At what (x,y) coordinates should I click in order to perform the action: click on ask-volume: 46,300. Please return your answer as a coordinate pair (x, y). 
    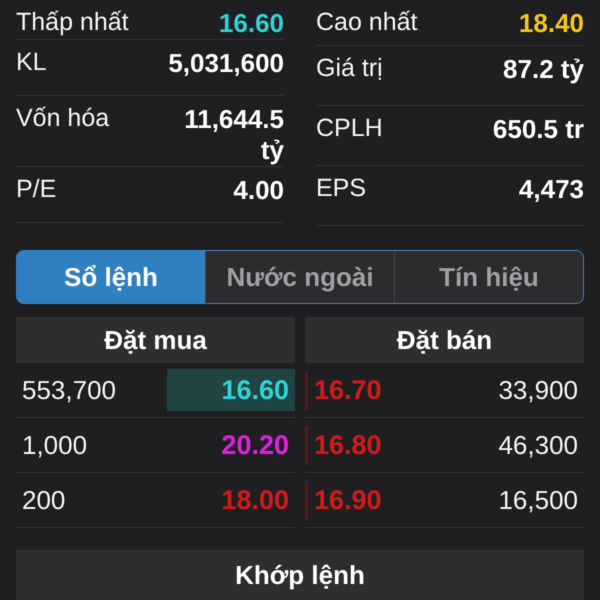
    Looking at the image, I should click on (538, 445).